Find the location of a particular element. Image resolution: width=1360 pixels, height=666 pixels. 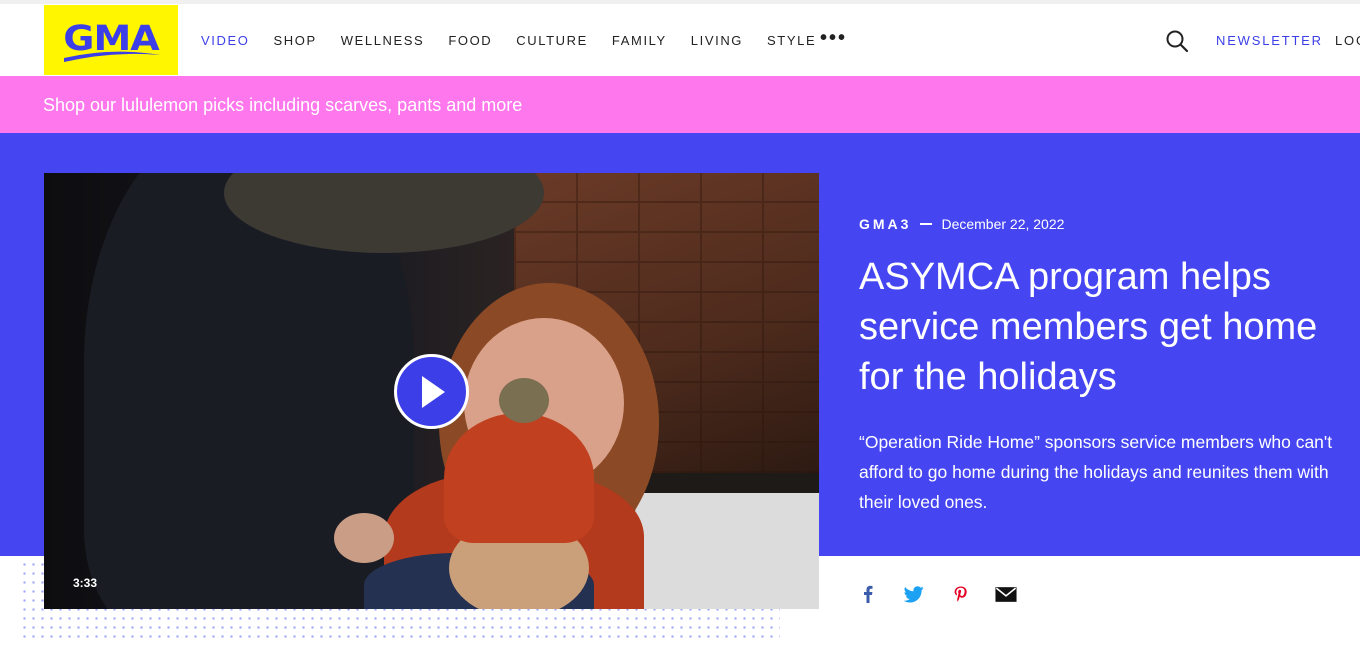

article-meta: GMA3 December 22, 2022 is located at coordinates (961, 224).